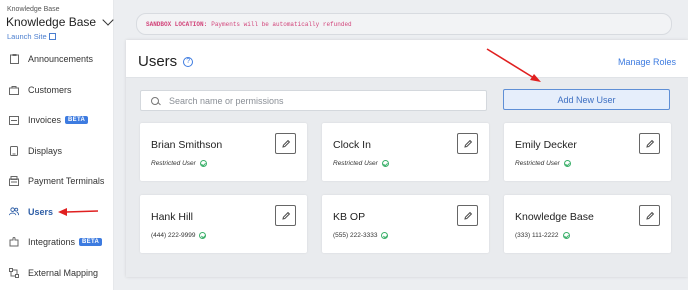 The width and height of the screenshot is (688, 290). Describe the element at coordinates (355, 235) in the screenshot. I see `user-phone-text: (555) 222-3333` at that location.